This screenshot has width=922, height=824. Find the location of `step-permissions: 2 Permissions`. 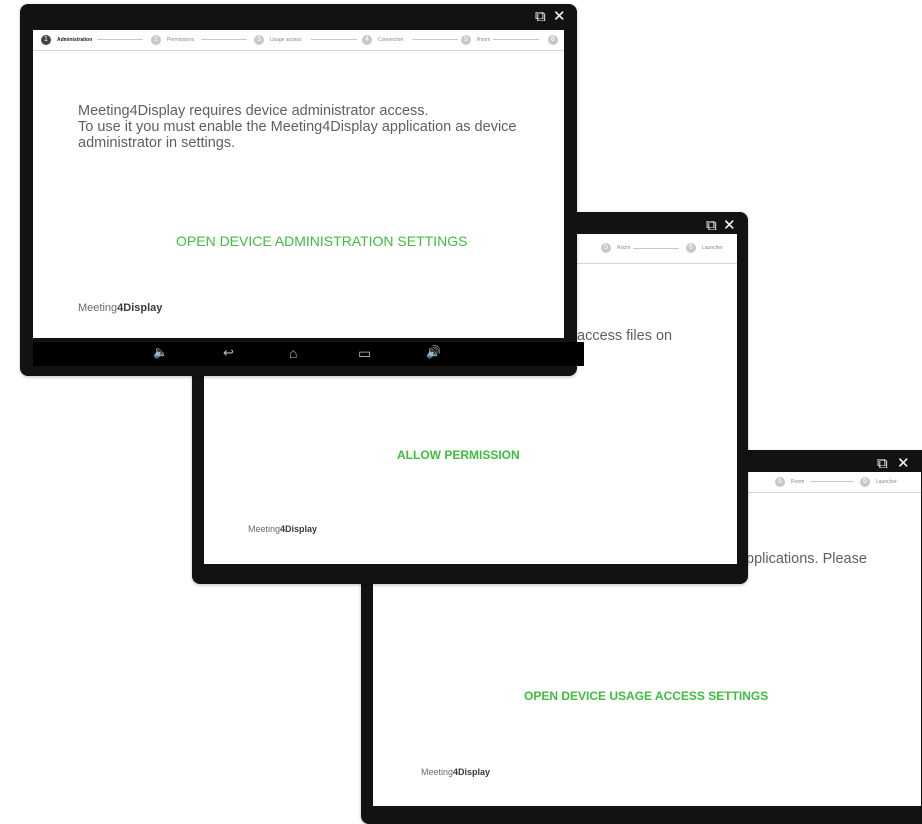

step-permissions: 2 Permissions is located at coordinates (172, 40).